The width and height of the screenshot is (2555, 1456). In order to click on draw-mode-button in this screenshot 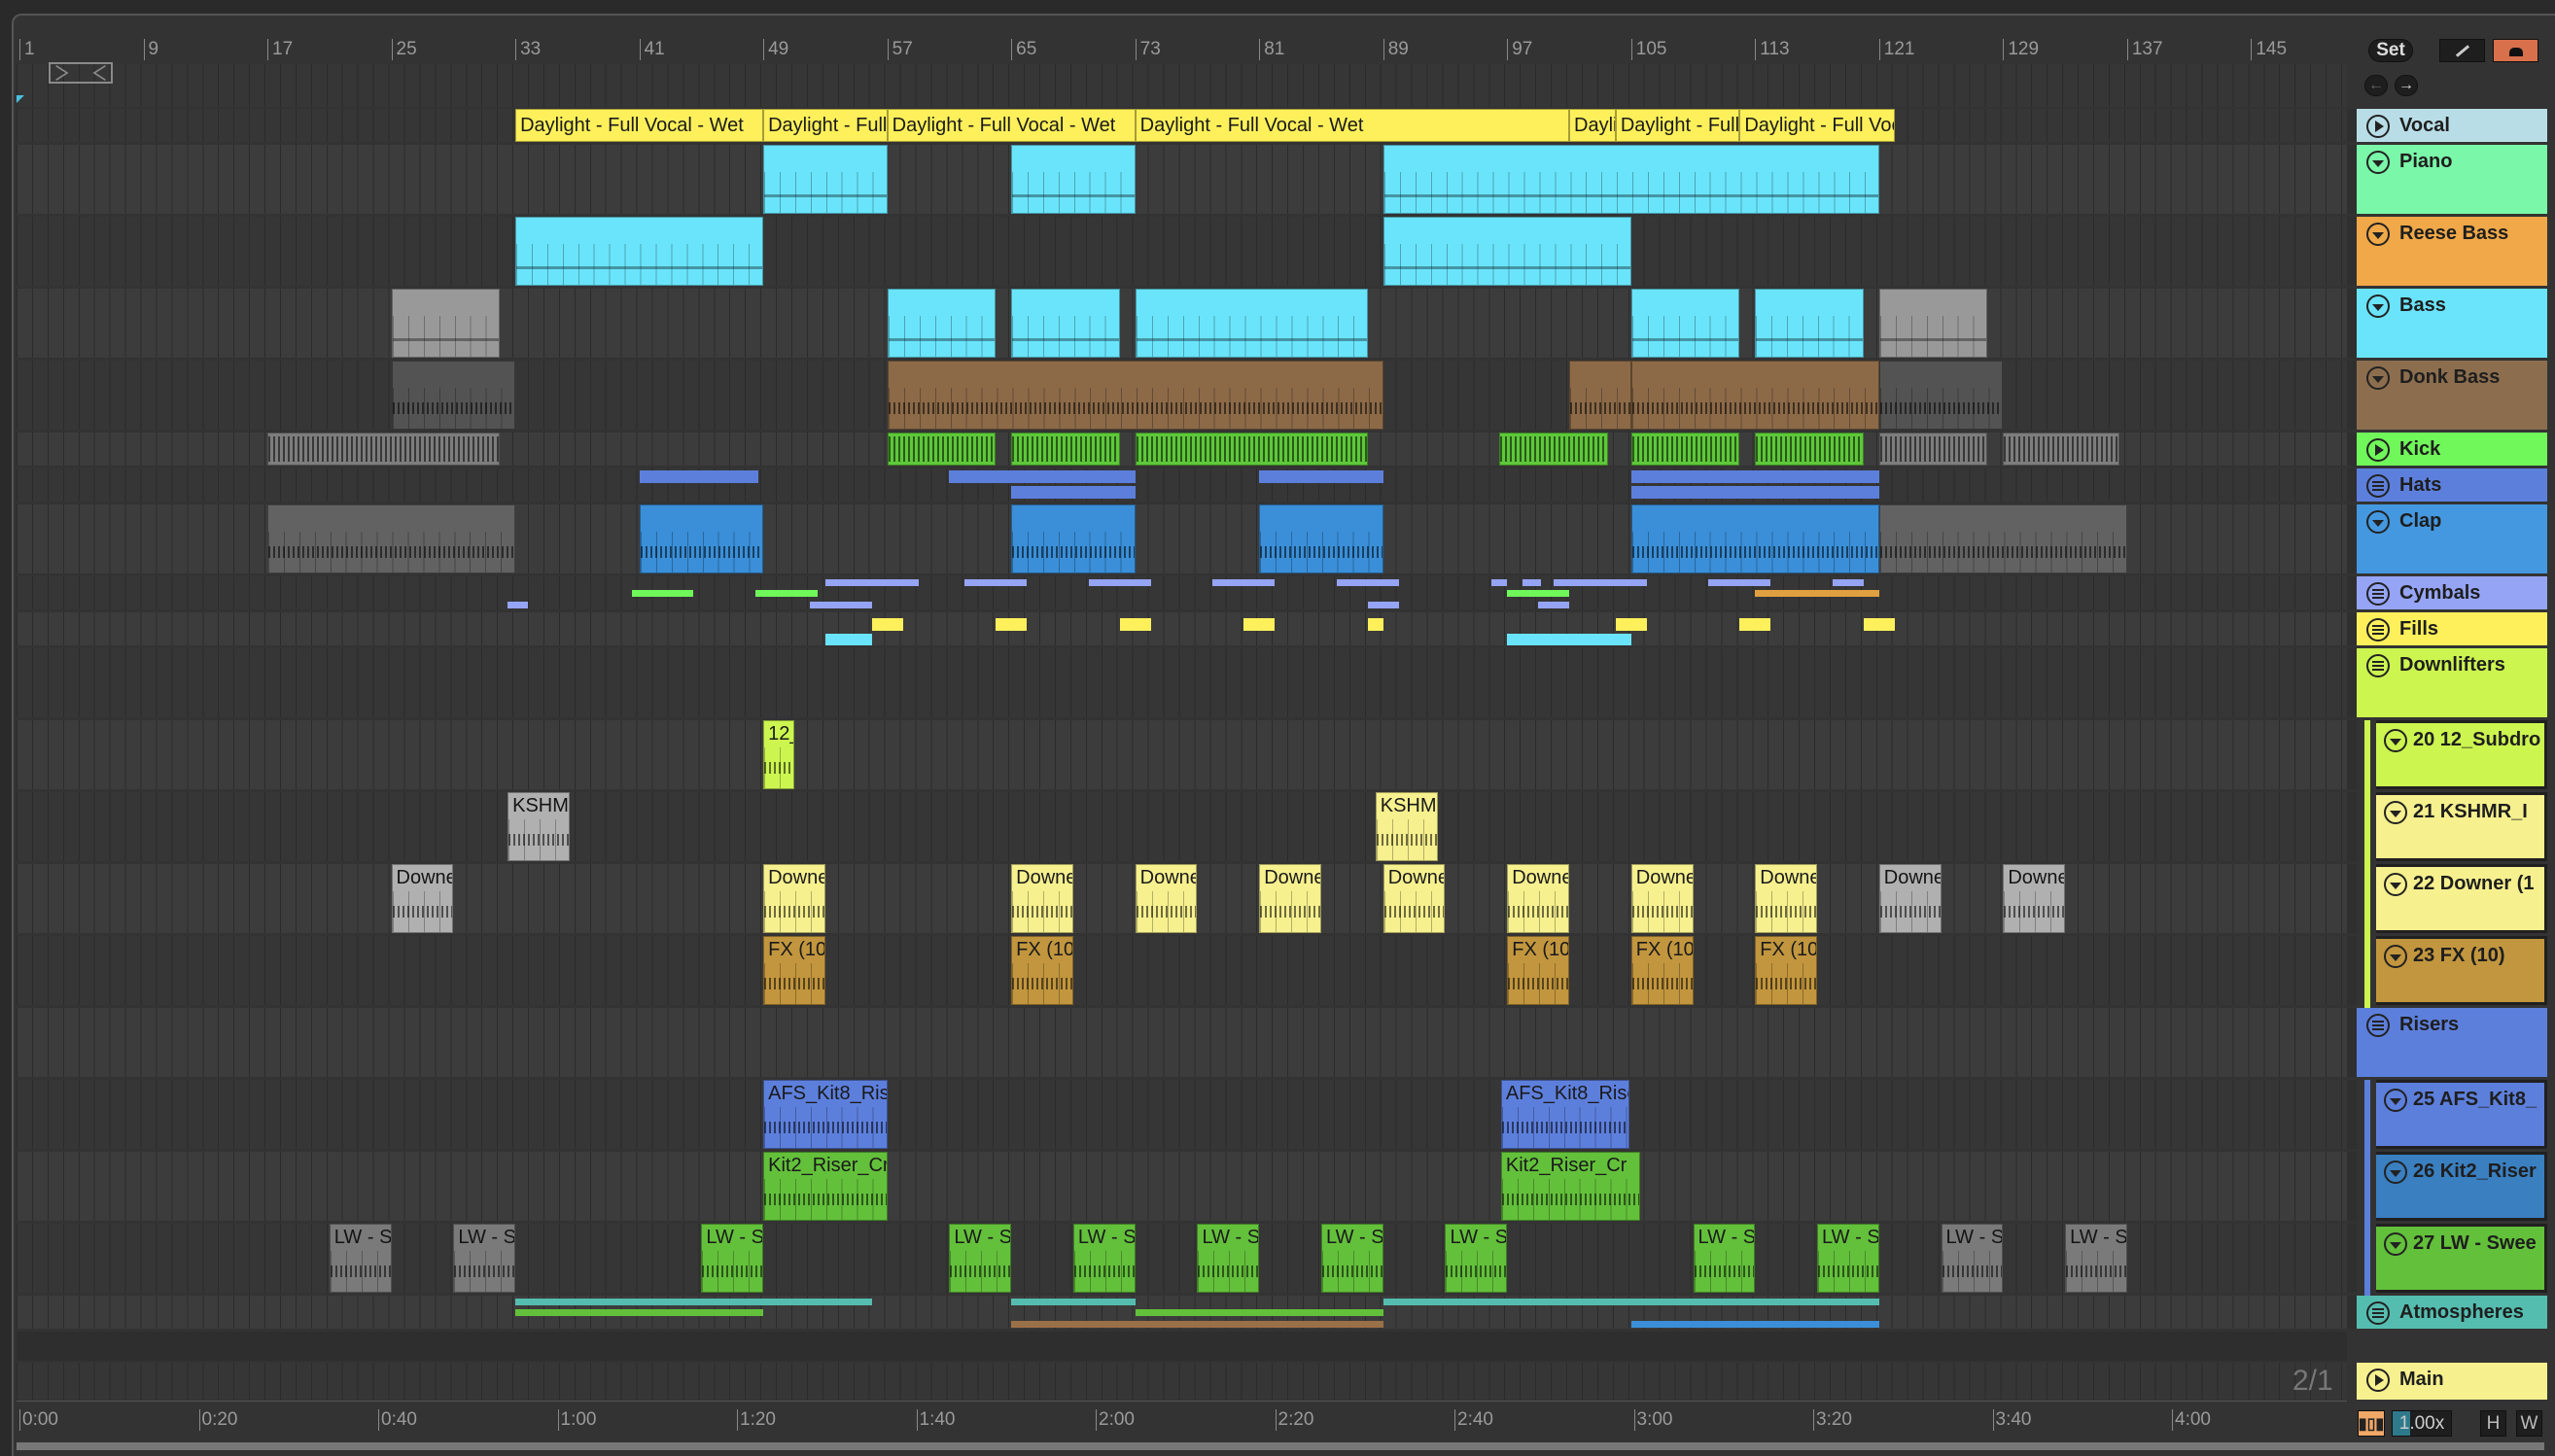, I will do `click(2462, 50)`.